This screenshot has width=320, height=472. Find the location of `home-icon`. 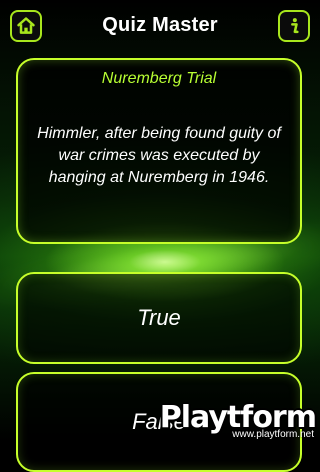

home-icon is located at coordinates (26, 25).